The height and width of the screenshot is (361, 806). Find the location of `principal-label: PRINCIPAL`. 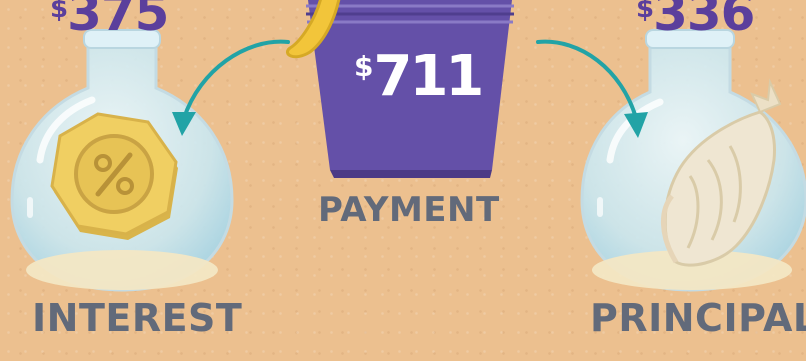

principal-label: PRINCIPAL is located at coordinates (698, 318).